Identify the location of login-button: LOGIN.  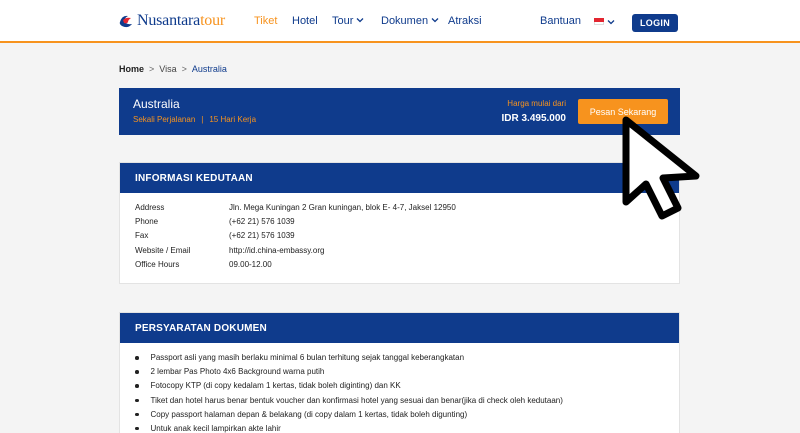
(655, 23).